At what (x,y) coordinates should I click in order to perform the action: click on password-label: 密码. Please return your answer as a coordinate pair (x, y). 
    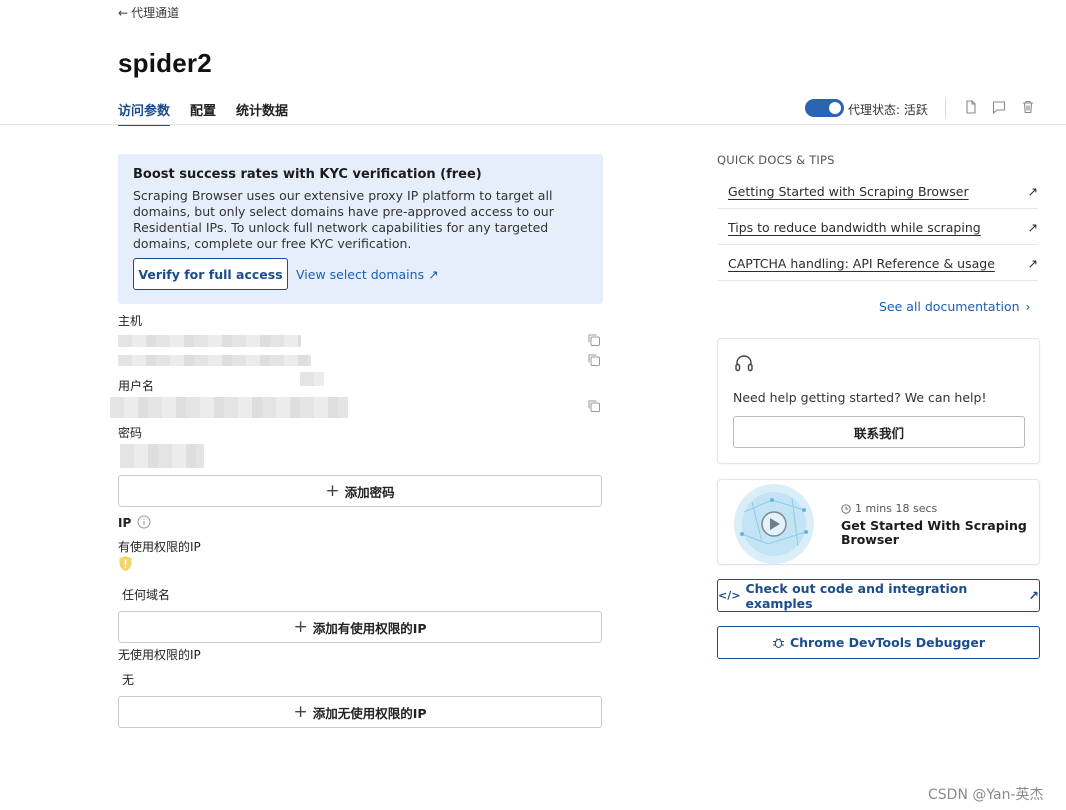
    Looking at the image, I should click on (130, 433).